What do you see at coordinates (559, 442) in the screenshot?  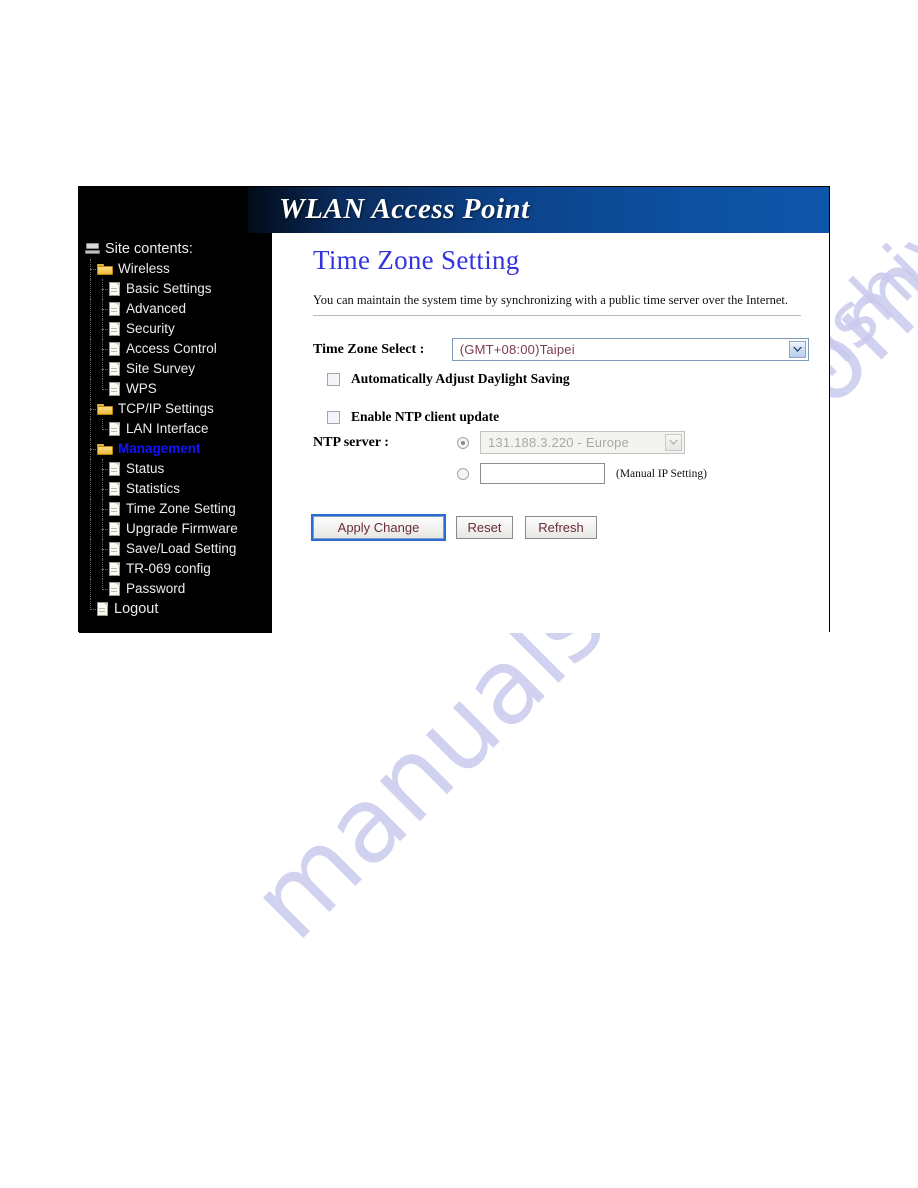 I see `ntp-preset-value: 131.188.3.220 - Europe` at bounding box center [559, 442].